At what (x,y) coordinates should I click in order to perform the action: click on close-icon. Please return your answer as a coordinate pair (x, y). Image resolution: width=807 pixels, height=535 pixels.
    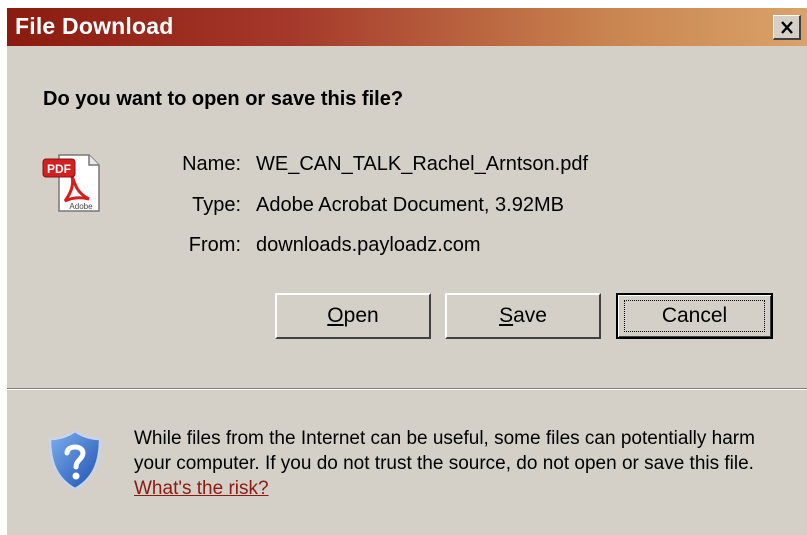
    Looking at the image, I should click on (786, 27).